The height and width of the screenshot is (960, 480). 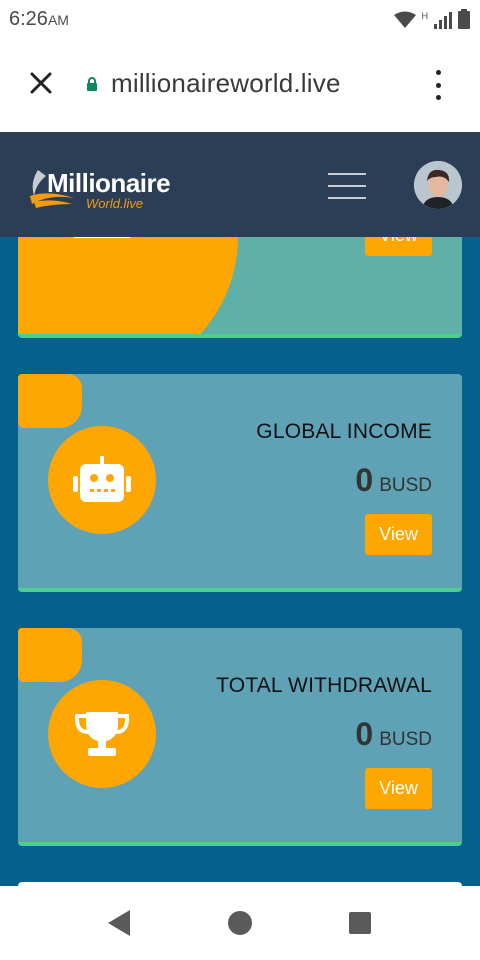 I want to click on home-icon, so click(x=240, y=923).